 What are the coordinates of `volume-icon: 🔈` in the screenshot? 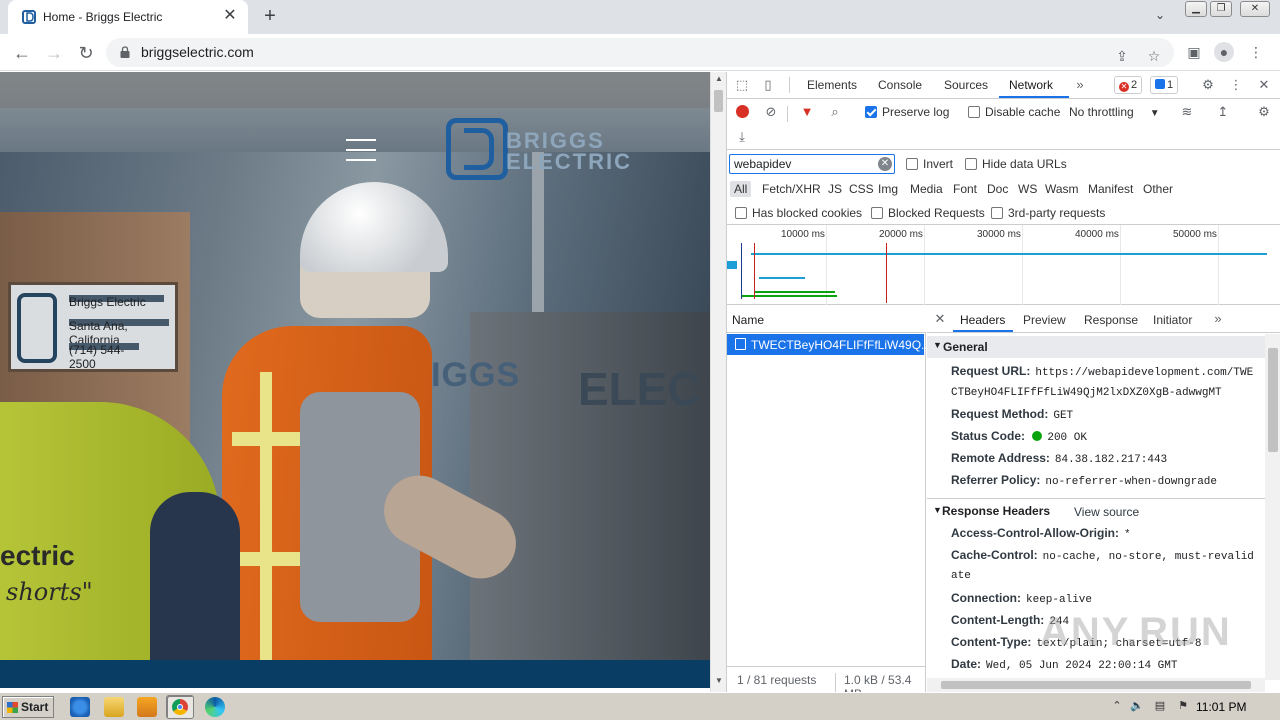 It's located at (1137, 706).